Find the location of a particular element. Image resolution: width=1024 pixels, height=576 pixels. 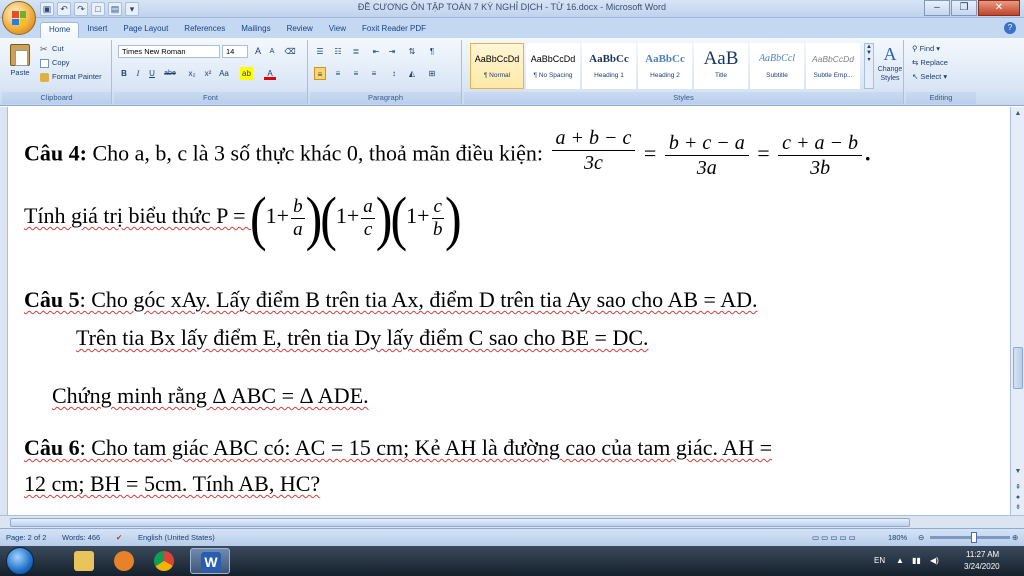

numbering-icon: ☷ is located at coordinates (338, 51).